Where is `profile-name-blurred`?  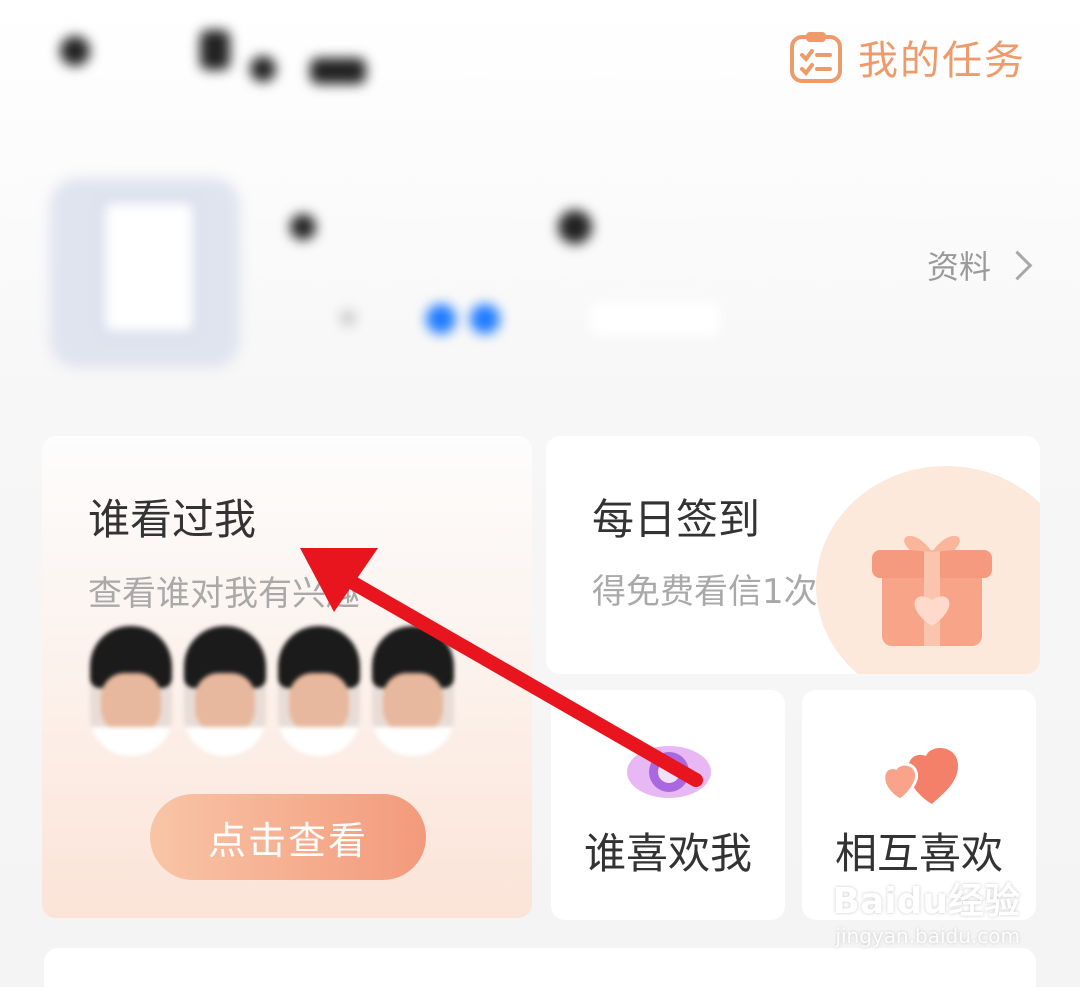
profile-name-blurred is located at coordinates (450, 230).